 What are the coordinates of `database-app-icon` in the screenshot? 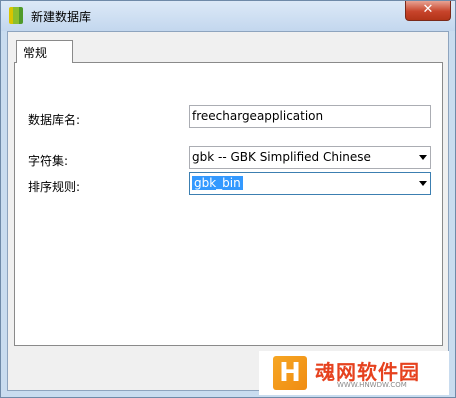 It's located at (16, 15).